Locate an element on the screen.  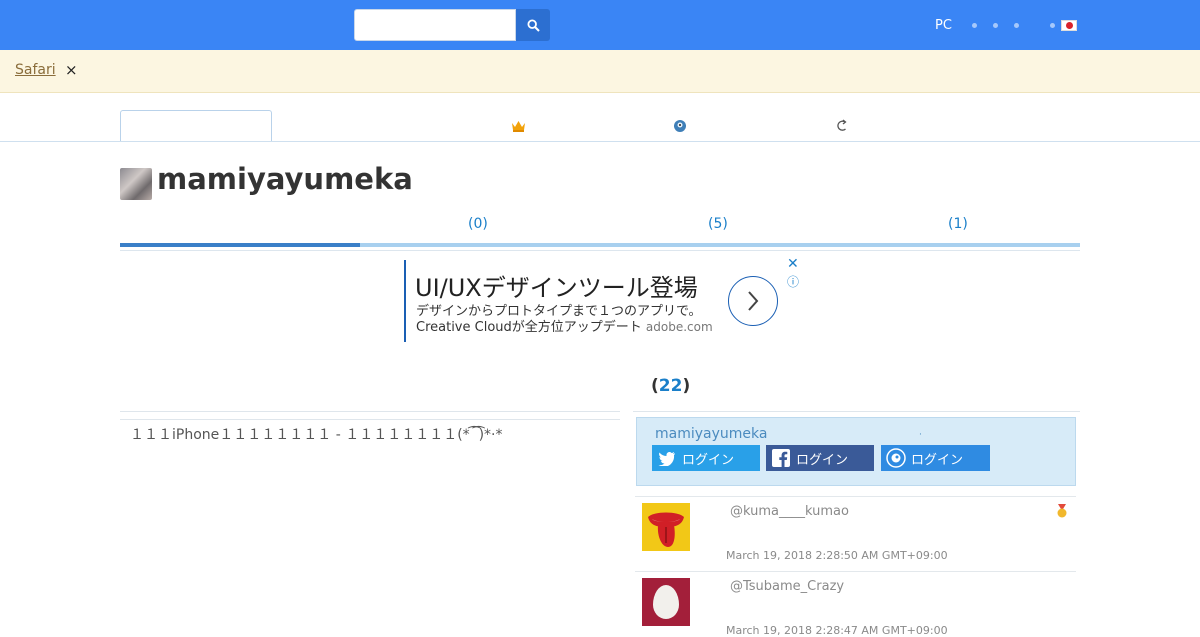
ad-title: UI/UXデザインツール登場 is located at coordinates (556, 285).